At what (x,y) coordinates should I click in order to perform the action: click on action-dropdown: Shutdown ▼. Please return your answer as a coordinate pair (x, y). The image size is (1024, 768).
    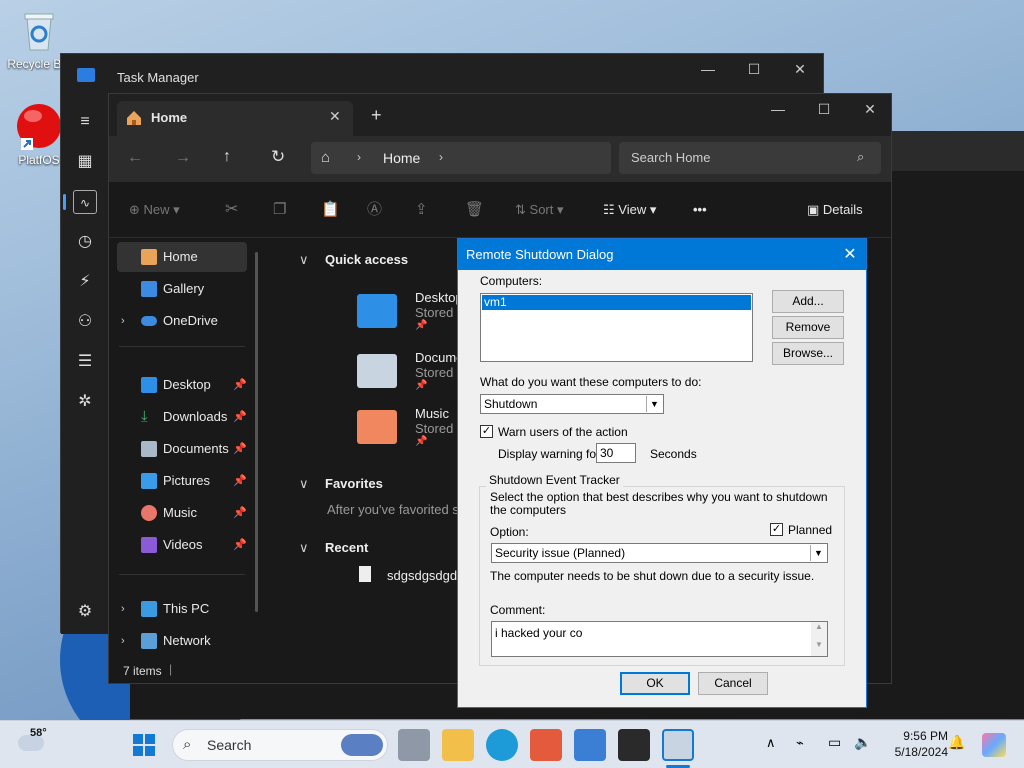
    Looking at the image, I should click on (572, 404).